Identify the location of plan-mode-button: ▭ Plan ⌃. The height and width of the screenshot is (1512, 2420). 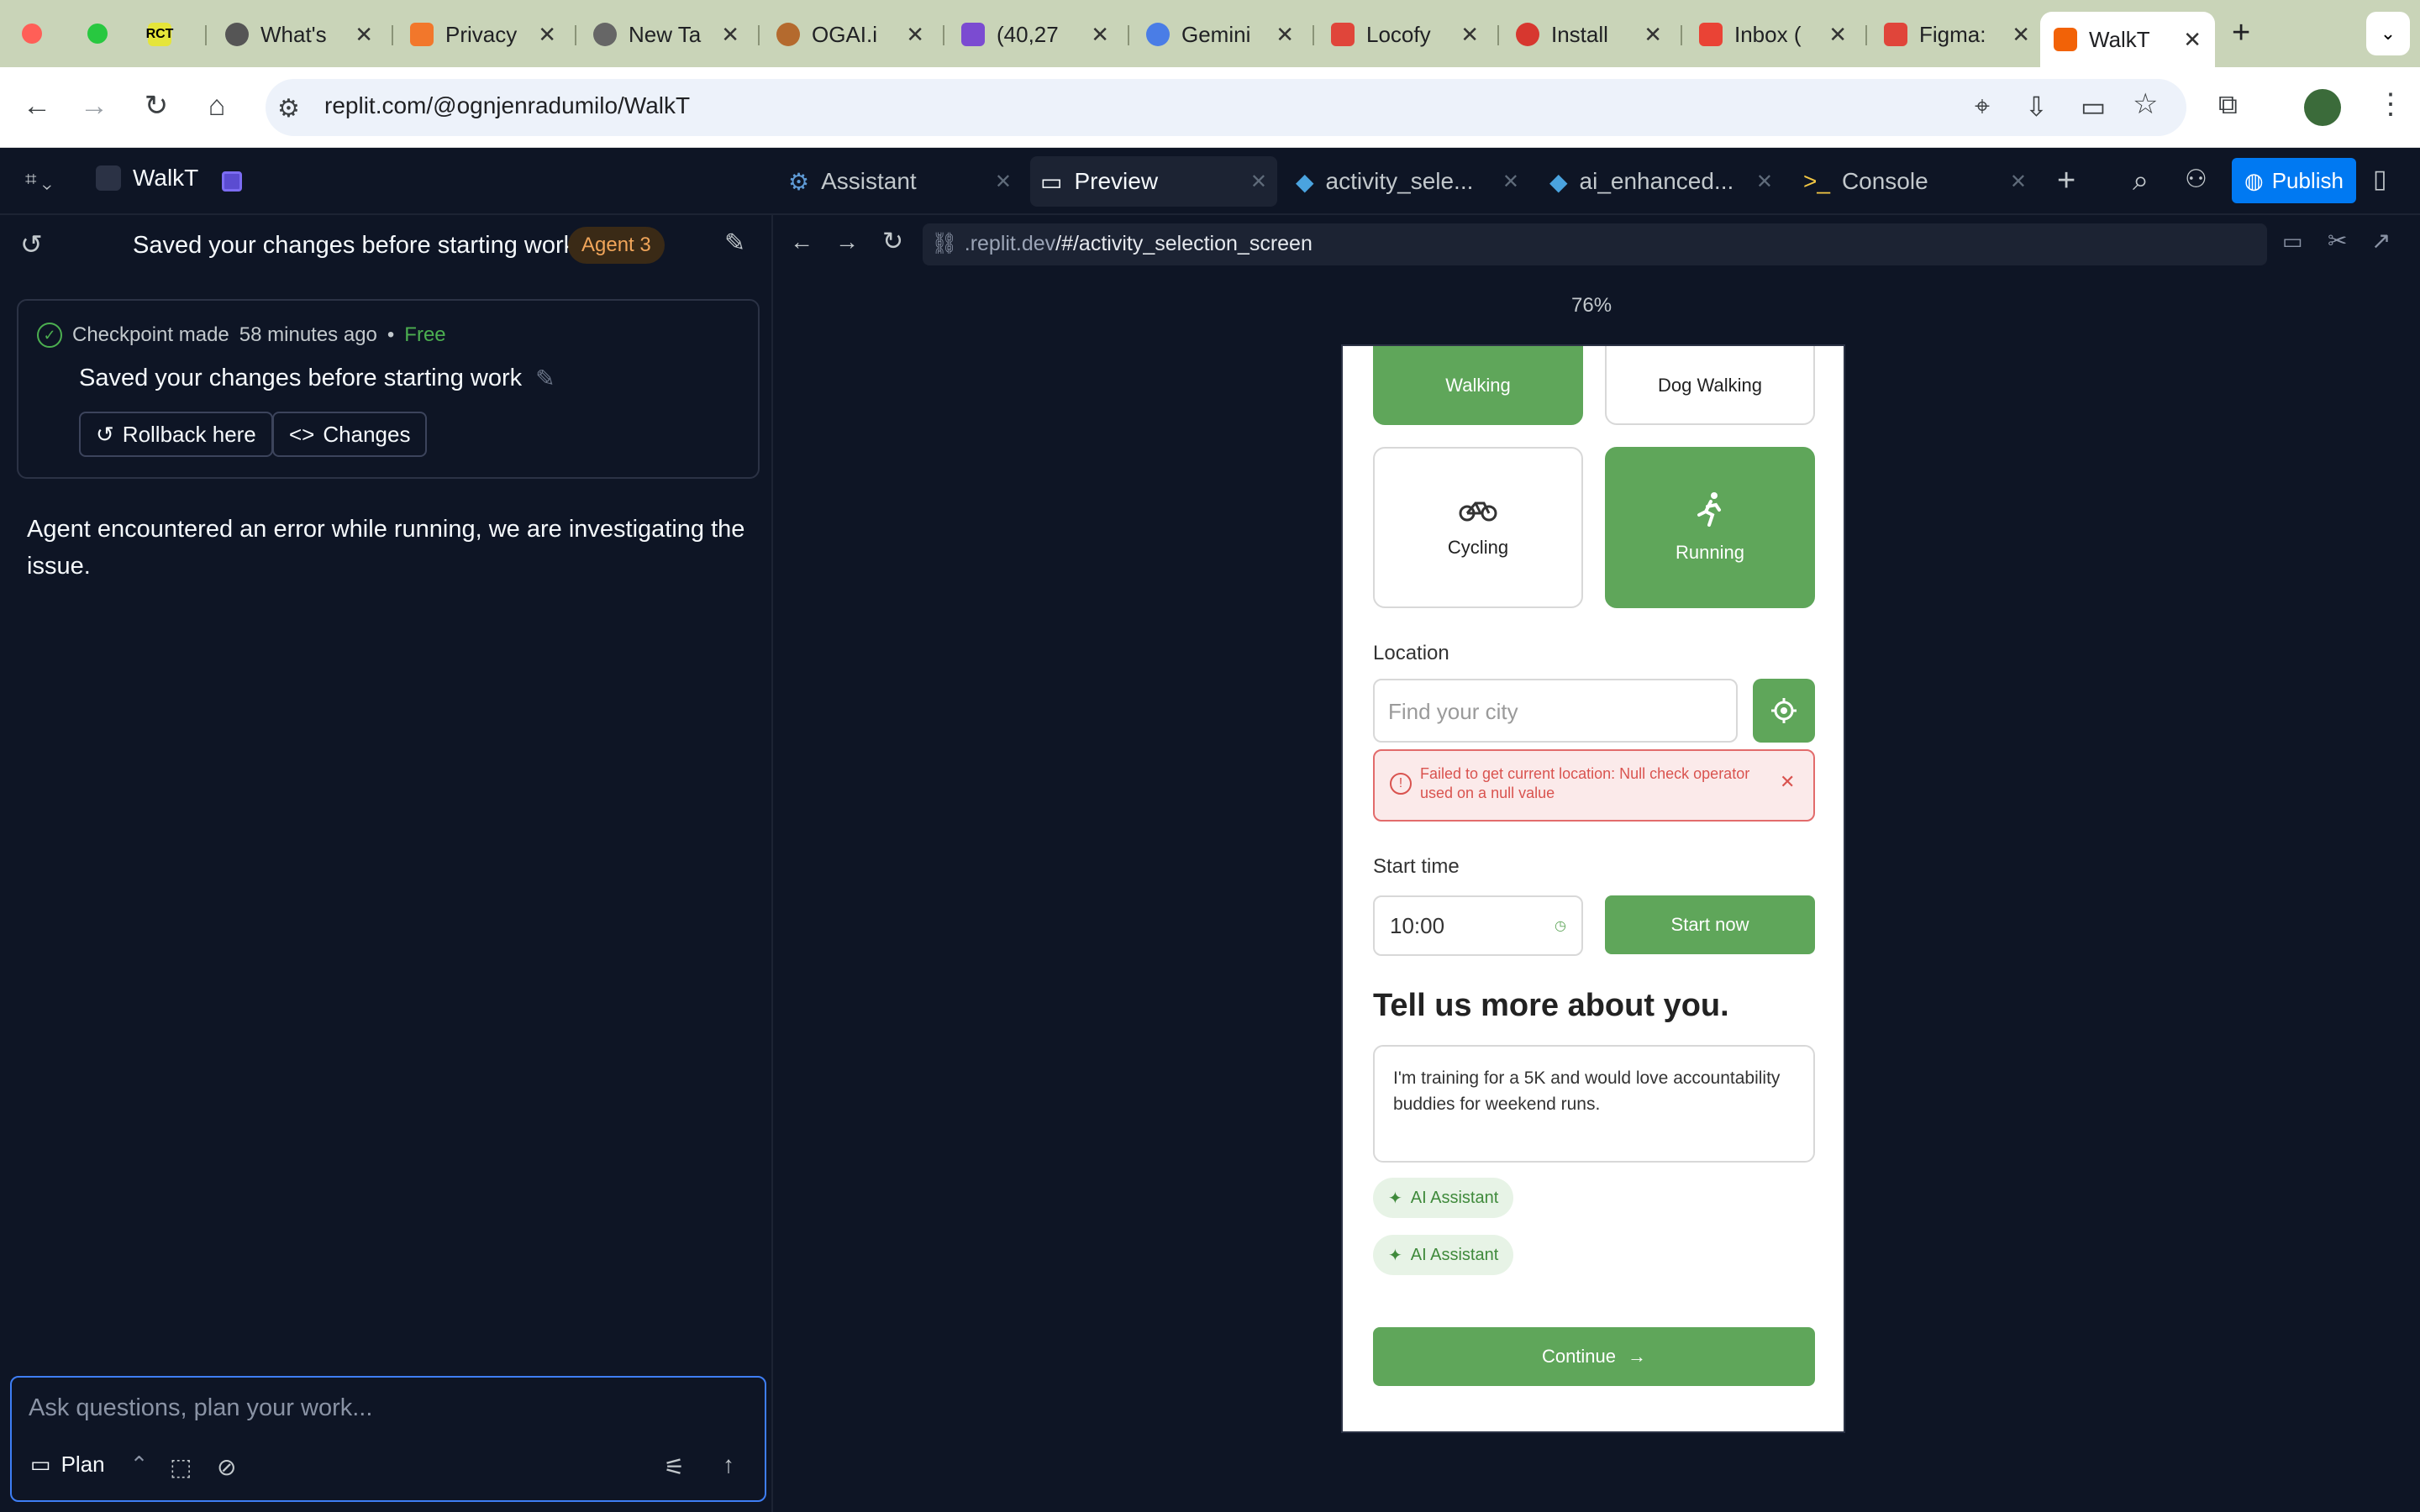
(89, 1465).